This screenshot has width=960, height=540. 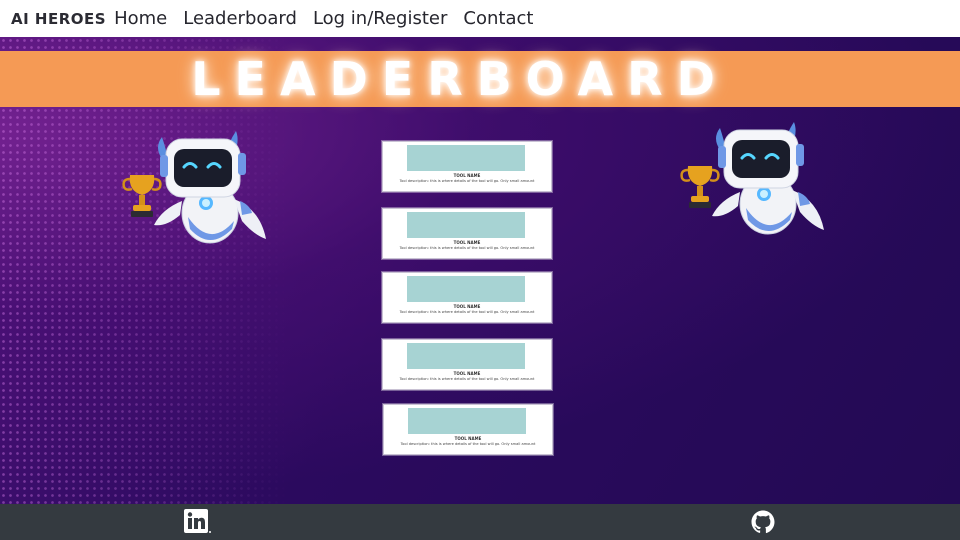 I want to click on nav-link-contact: Contact, so click(x=498, y=18).